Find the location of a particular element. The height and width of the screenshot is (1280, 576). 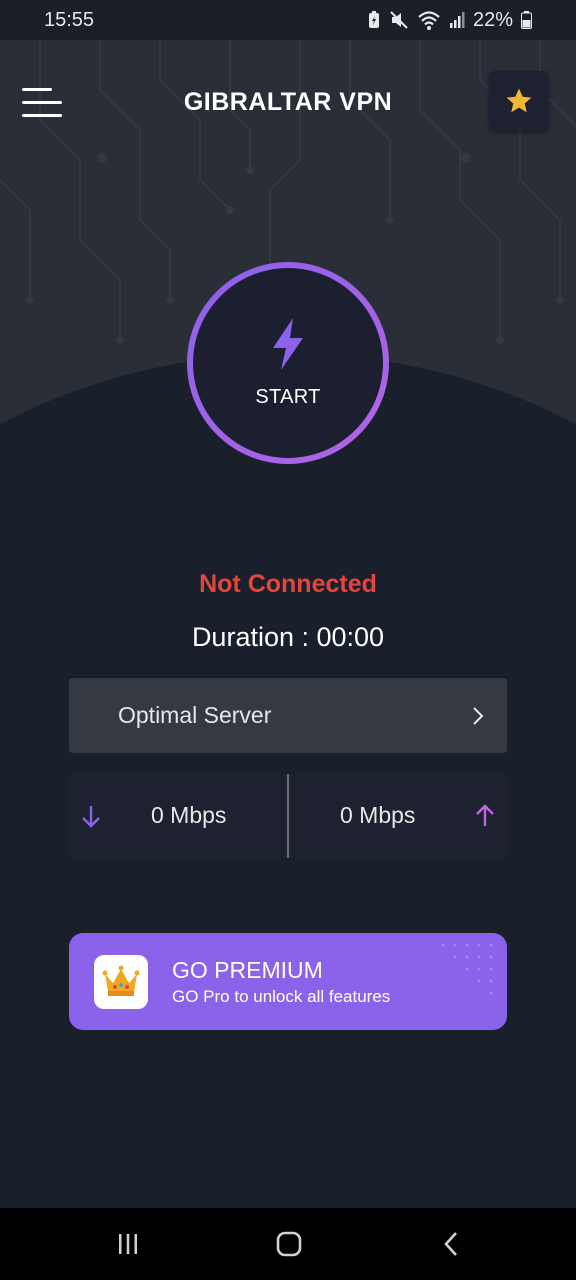

server-label: Optimal Server is located at coordinates (195, 715).